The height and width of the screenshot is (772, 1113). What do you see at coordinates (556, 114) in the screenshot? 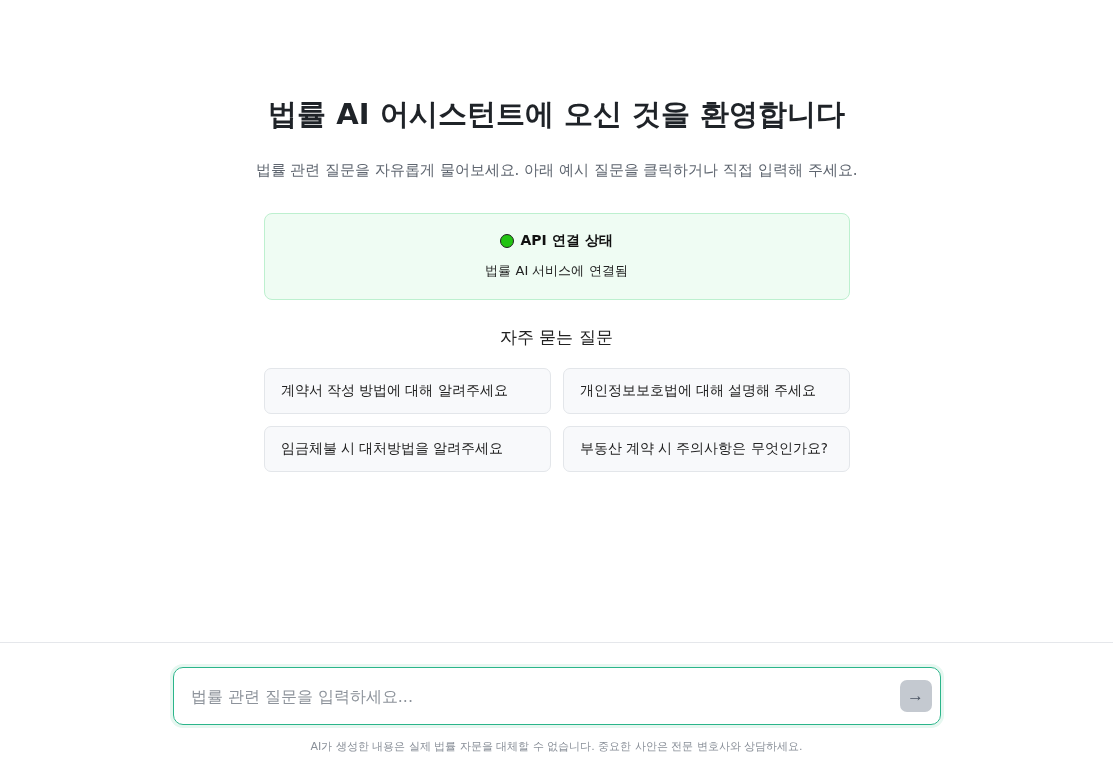
I see `welcome-title: 법률 AI 어시스턴트에 오신 것을 환영합니다` at bounding box center [556, 114].